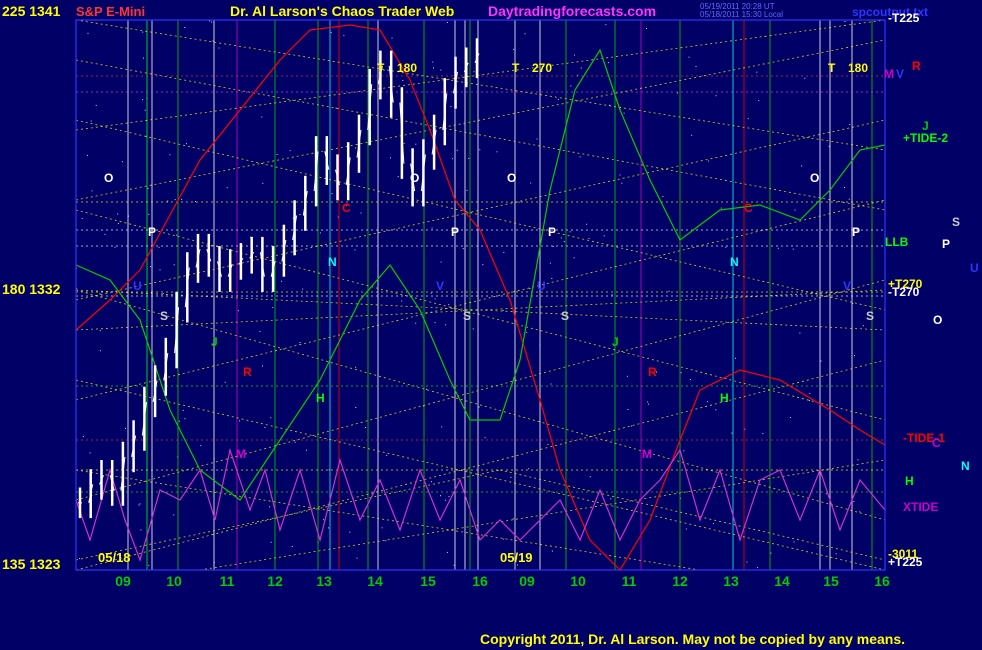 This screenshot has height=650, width=982. Describe the element at coordinates (904, 18) in the screenshot. I see `right-label: -T225` at that location.